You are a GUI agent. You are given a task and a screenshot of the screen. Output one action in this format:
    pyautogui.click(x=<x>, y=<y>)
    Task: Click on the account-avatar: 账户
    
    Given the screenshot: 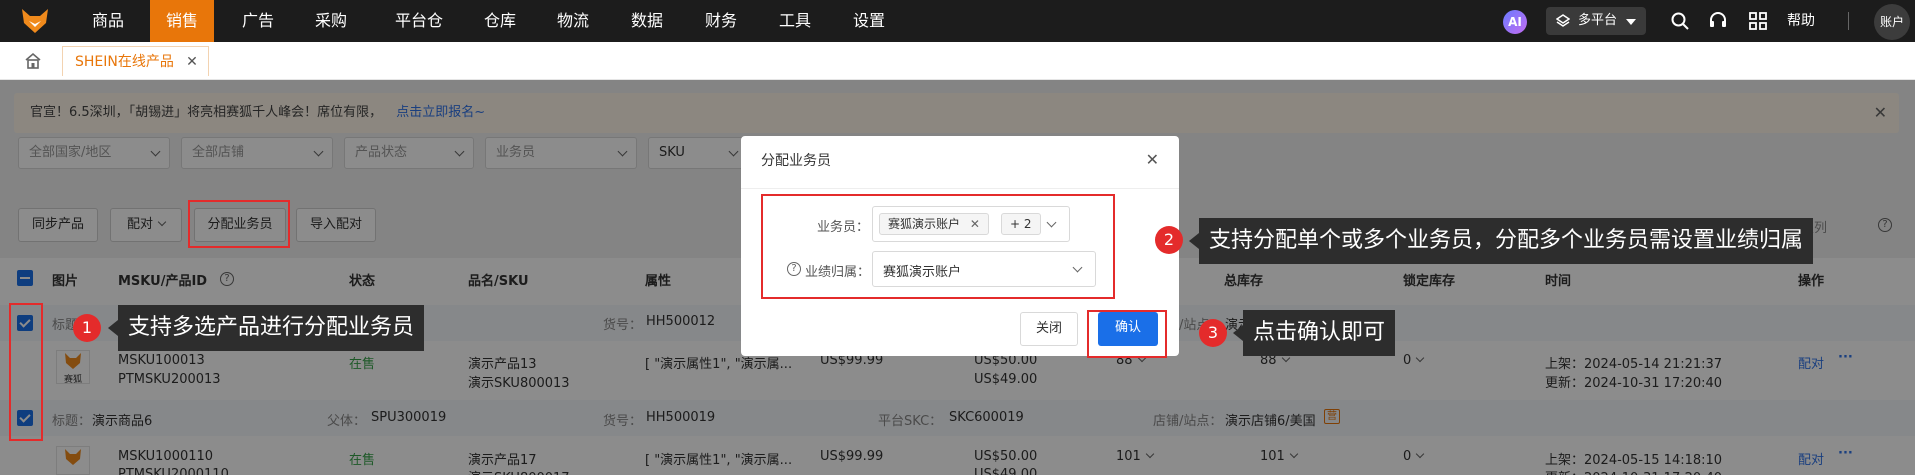 What is the action you would take?
    pyautogui.click(x=1892, y=22)
    